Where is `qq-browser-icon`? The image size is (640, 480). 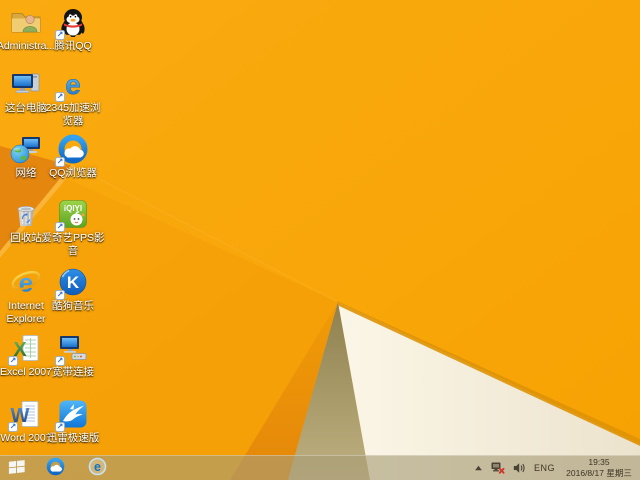
qq-browser-icon is located at coordinates (55, 468).